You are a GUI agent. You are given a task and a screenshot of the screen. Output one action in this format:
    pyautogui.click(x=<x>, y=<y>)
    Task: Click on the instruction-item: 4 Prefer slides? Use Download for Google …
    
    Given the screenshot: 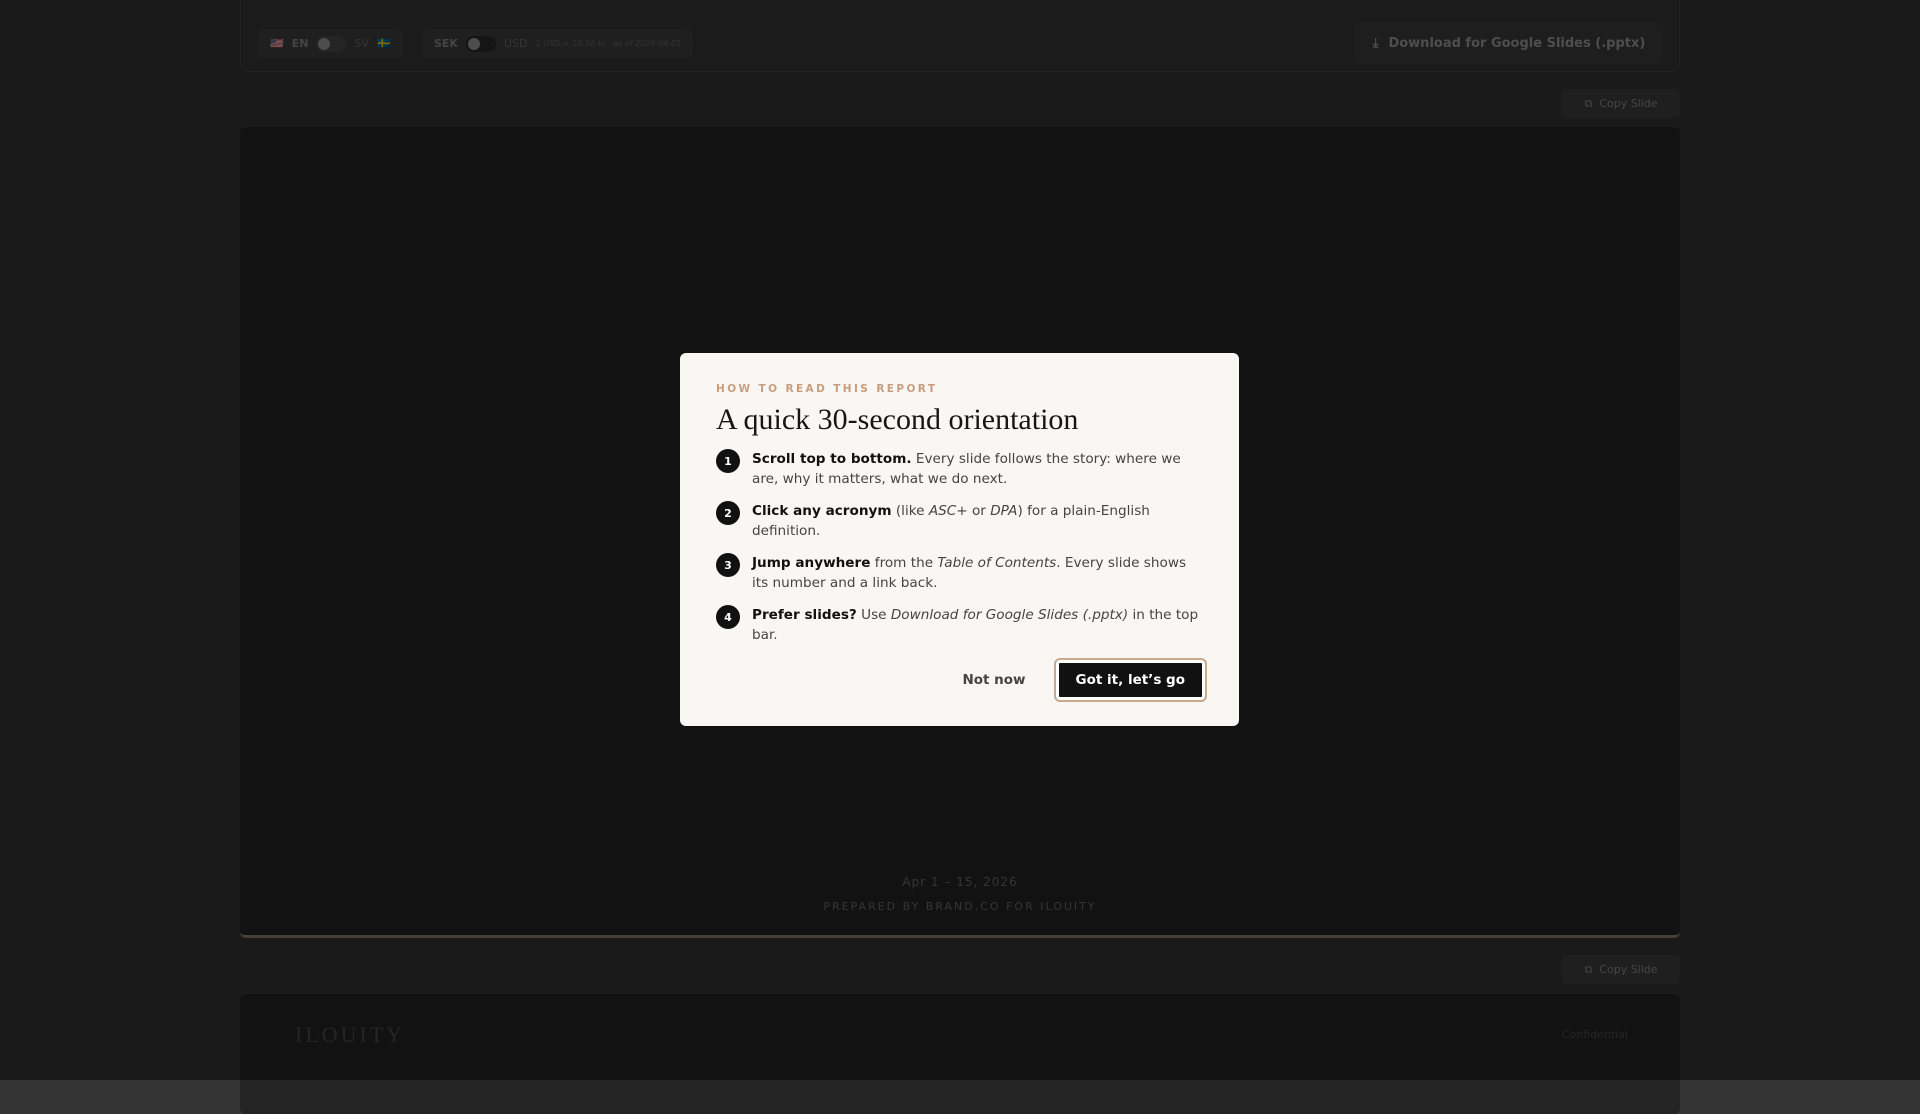 What is the action you would take?
    pyautogui.click(x=959, y=625)
    